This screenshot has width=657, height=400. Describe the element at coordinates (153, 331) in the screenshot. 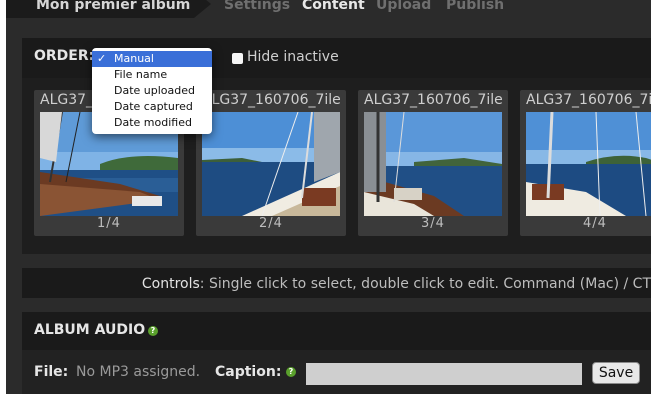

I see `help-icon: ?` at that location.